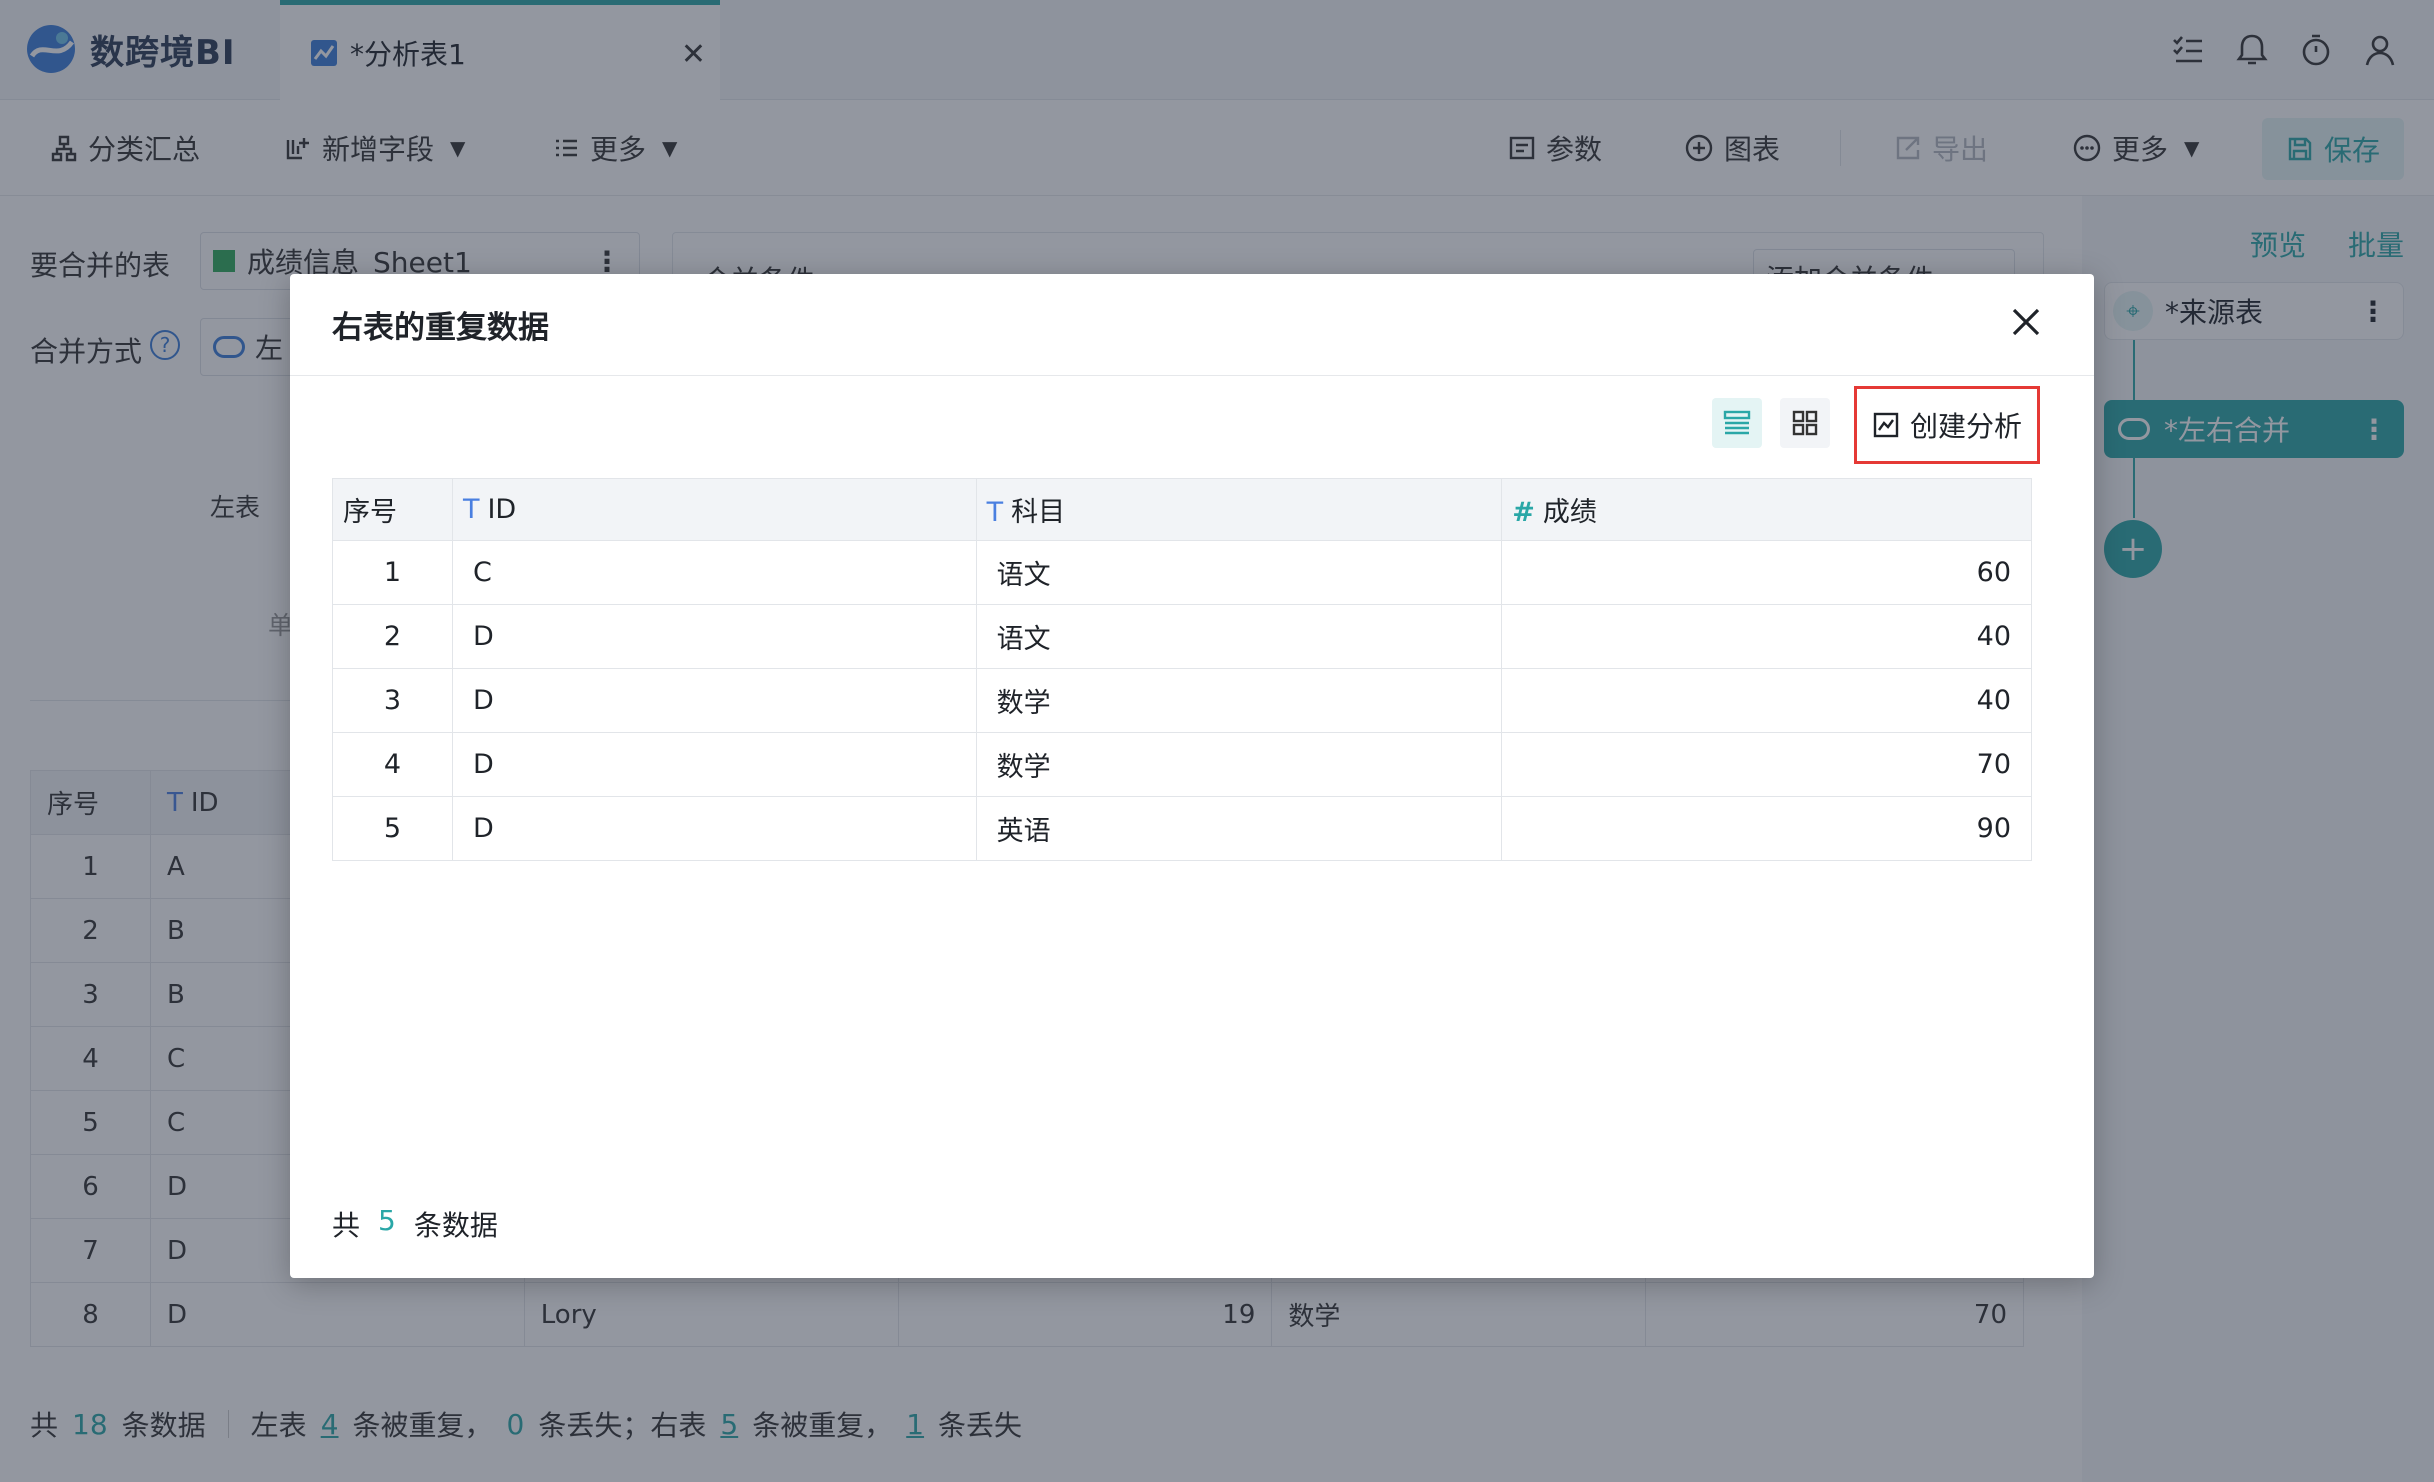 The image size is (2434, 1482). I want to click on dialog-title: 右表的重复数据, so click(440, 328).